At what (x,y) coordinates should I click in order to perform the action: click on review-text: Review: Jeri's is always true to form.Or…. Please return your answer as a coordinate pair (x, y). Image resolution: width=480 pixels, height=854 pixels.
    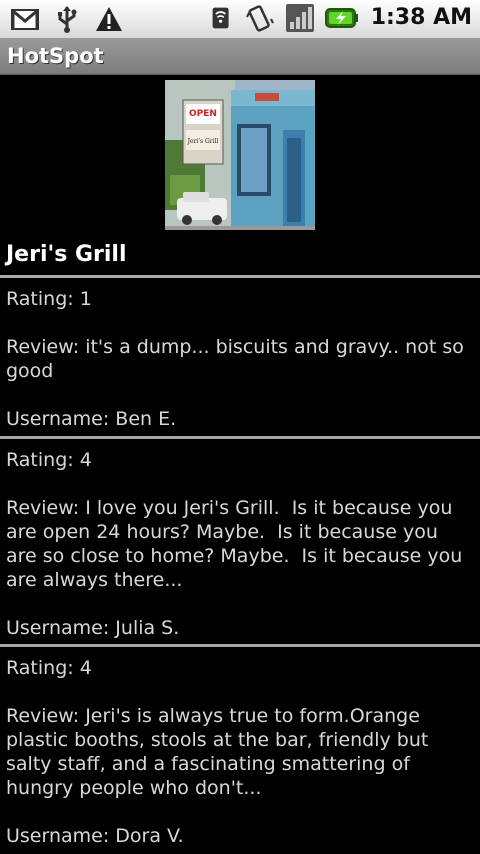
    Looking at the image, I should click on (220, 752).